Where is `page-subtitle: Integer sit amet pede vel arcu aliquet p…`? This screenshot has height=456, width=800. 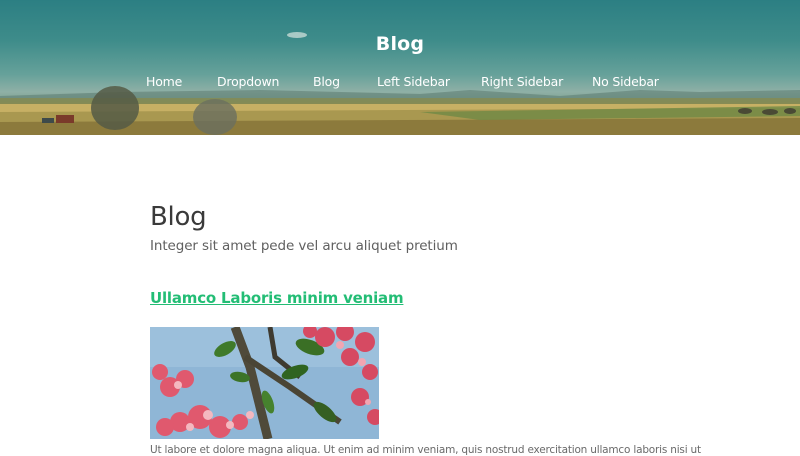 page-subtitle: Integer sit amet pede vel arcu aliquet p… is located at coordinates (304, 246).